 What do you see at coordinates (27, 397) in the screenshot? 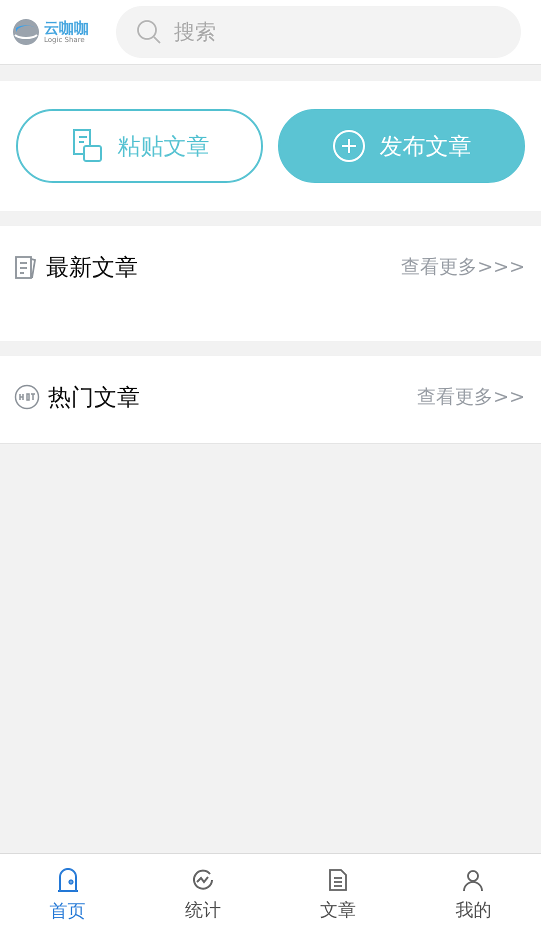
I see `hot-icon` at bounding box center [27, 397].